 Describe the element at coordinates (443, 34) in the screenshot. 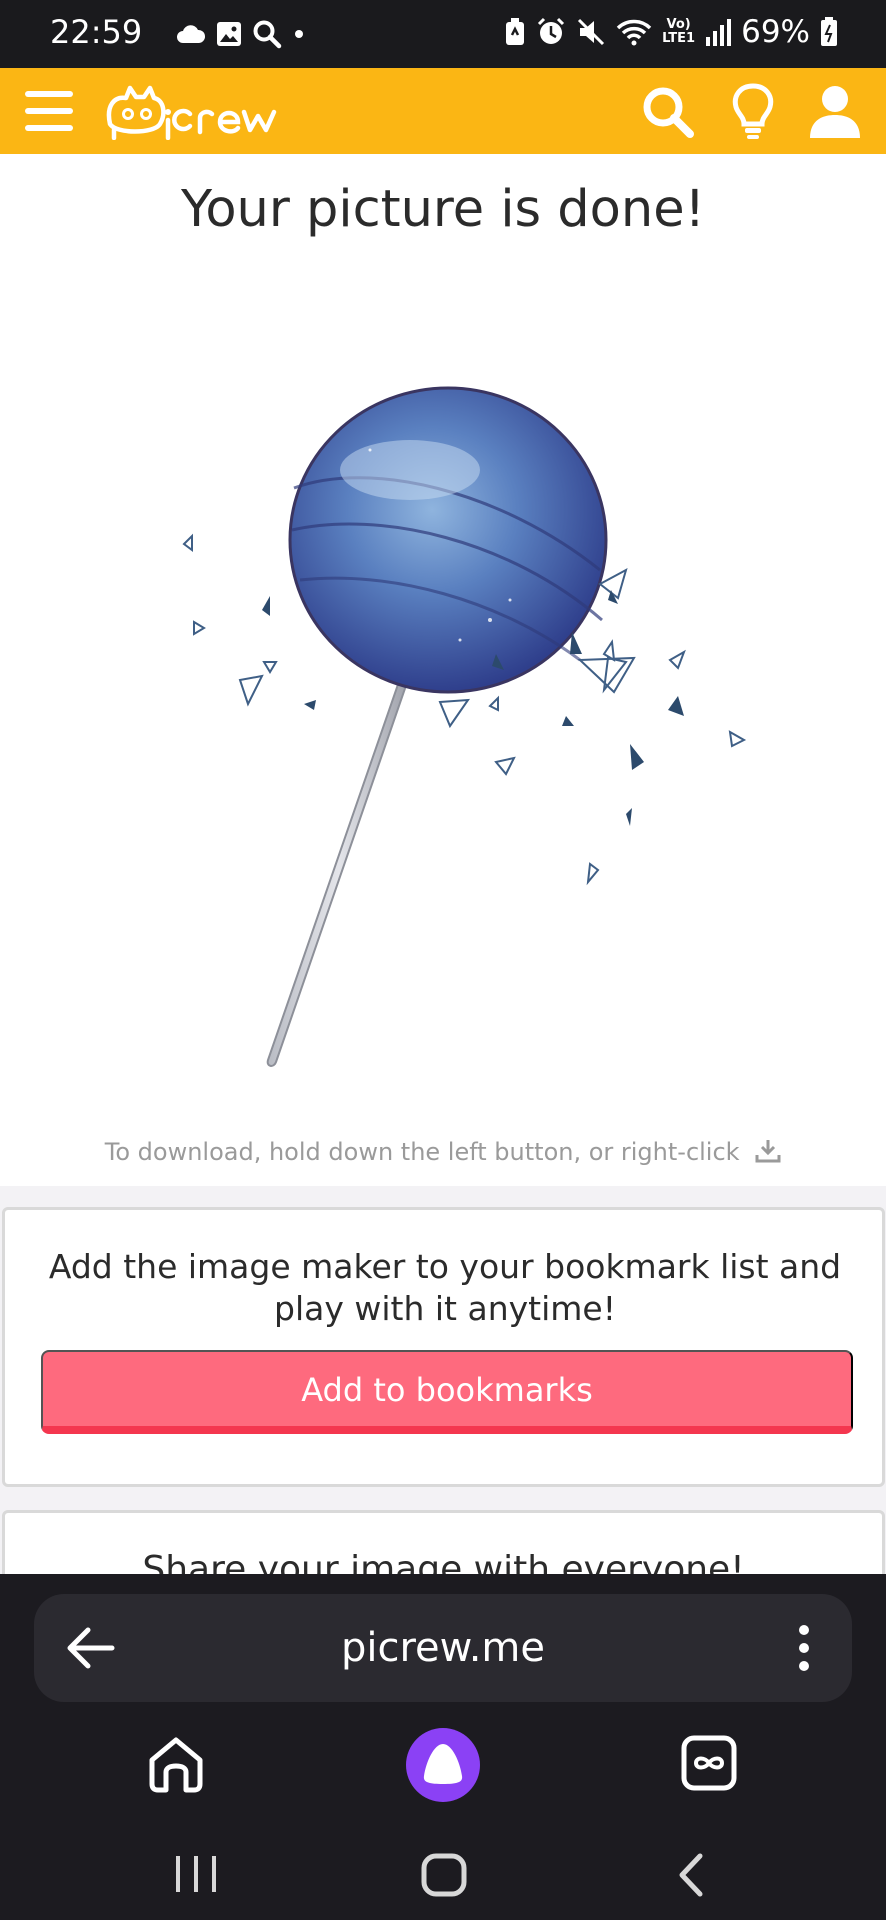

I see `status-bar: 22:59 Vo) LTE1 69%` at that location.